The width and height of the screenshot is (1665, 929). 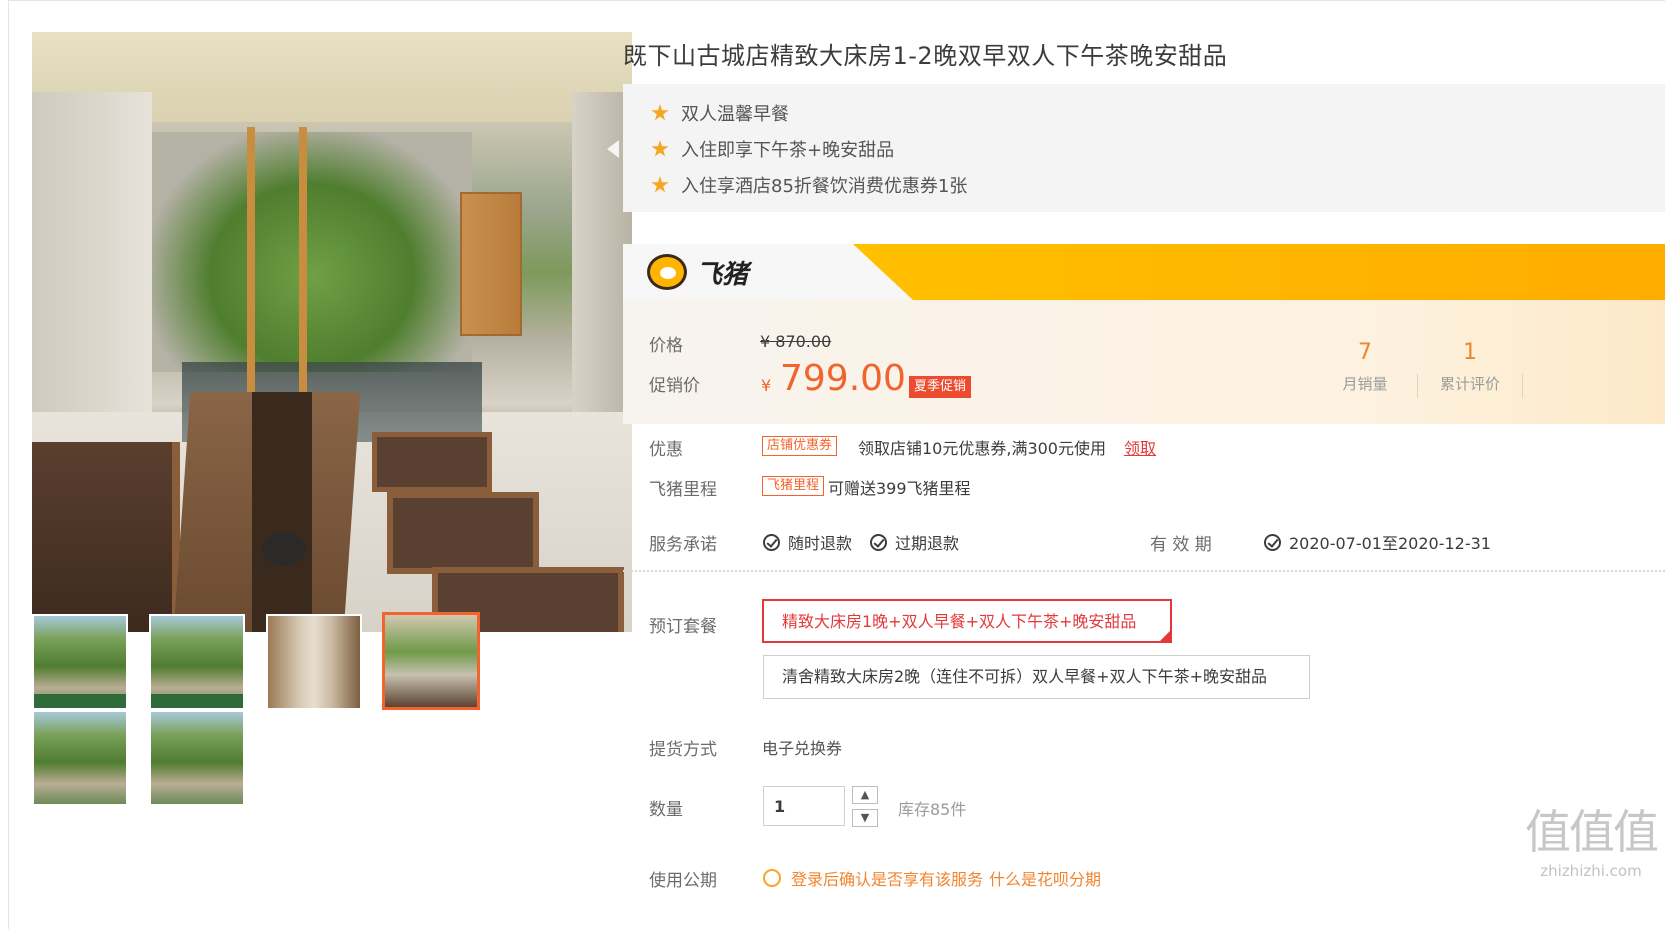 What do you see at coordinates (804, 806) in the screenshot?
I see `quantity-input` at bounding box center [804, 806].